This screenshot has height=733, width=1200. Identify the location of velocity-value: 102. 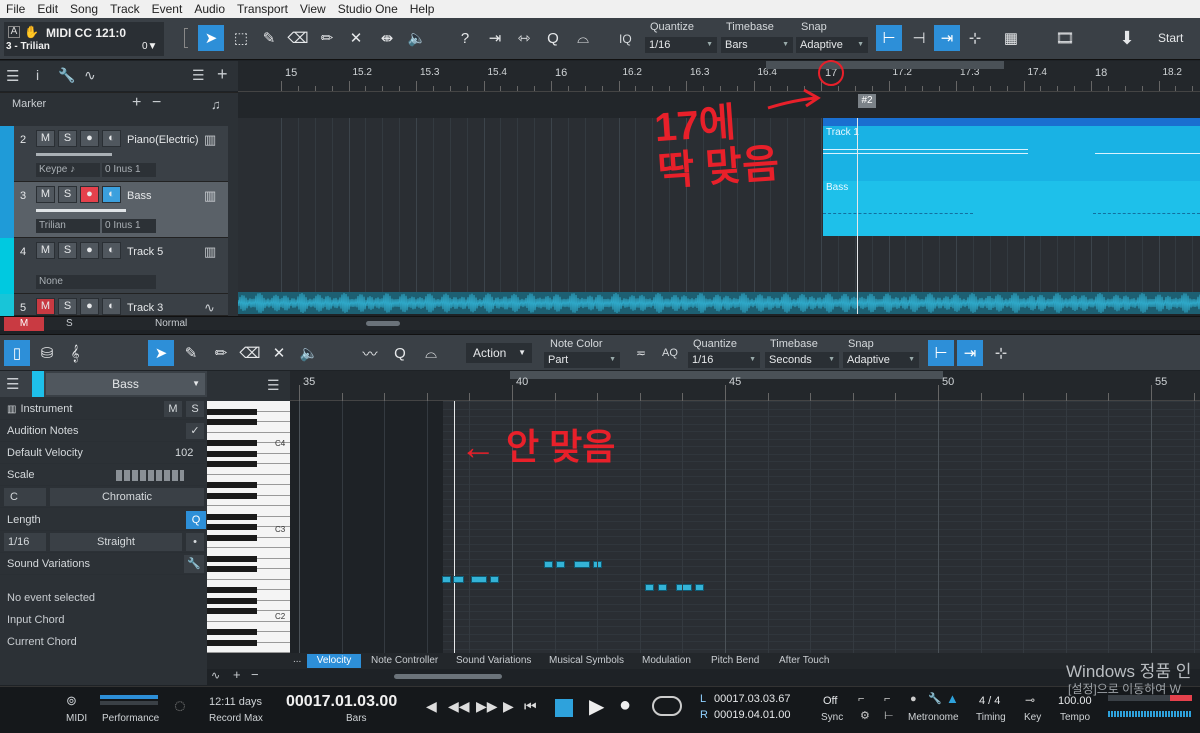
(184, 453).